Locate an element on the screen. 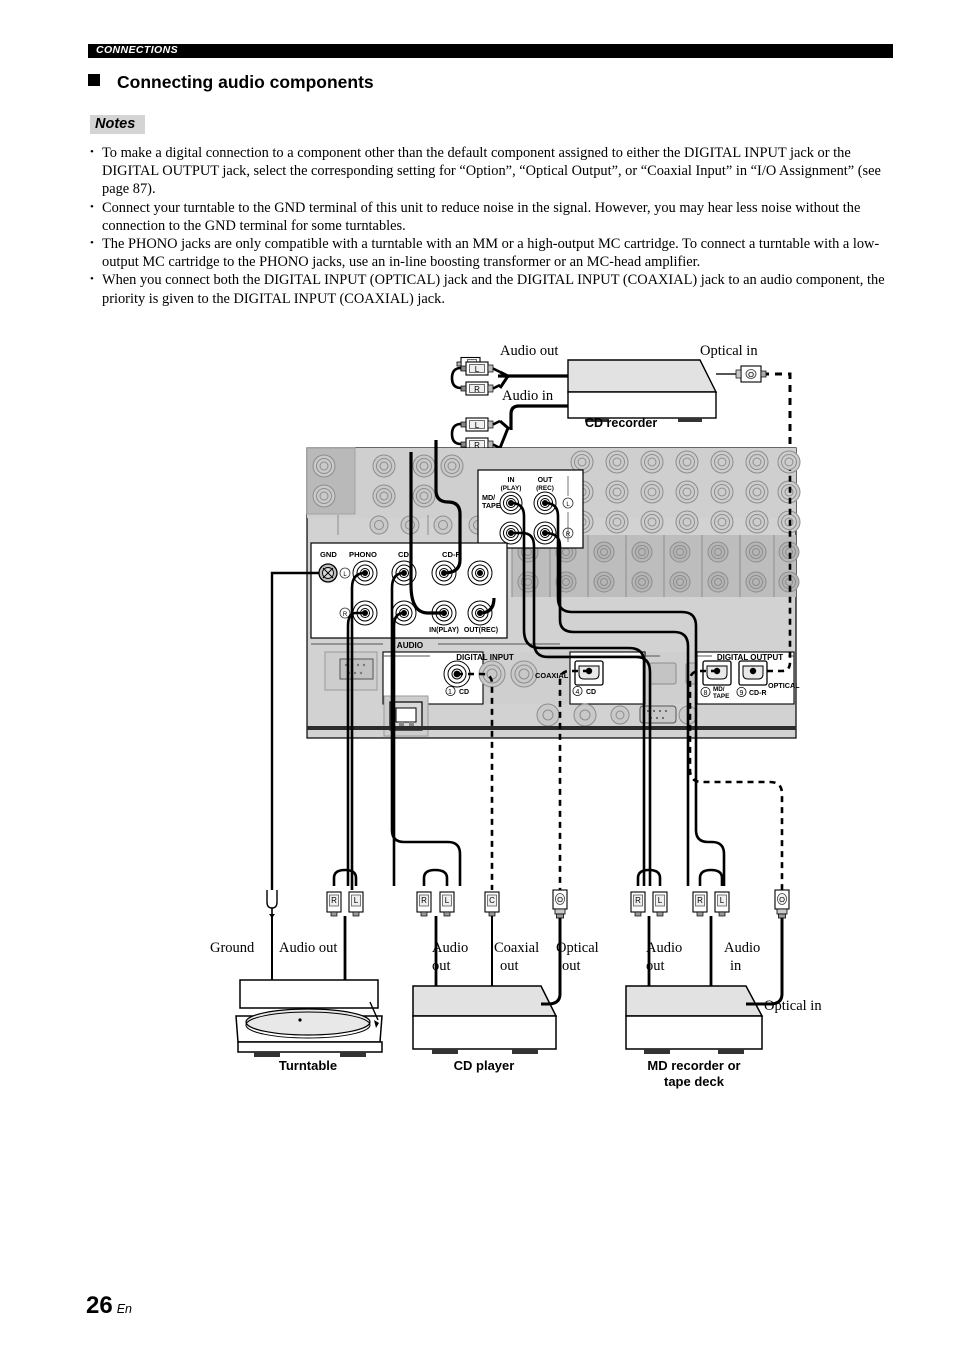  rca-plug-cdplayer-r: R is located at coordinates (424, 904).